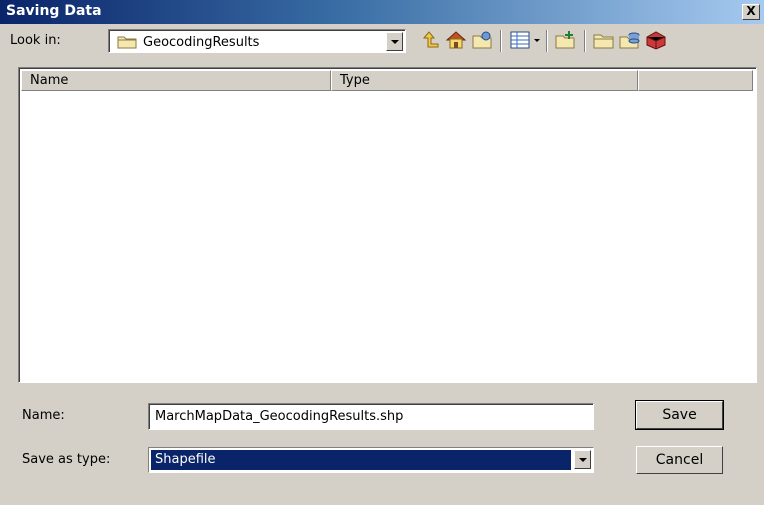  Describe the element at coordinates (54, 11) in the screenshot. I see `window-title: Saving Data` at that location.